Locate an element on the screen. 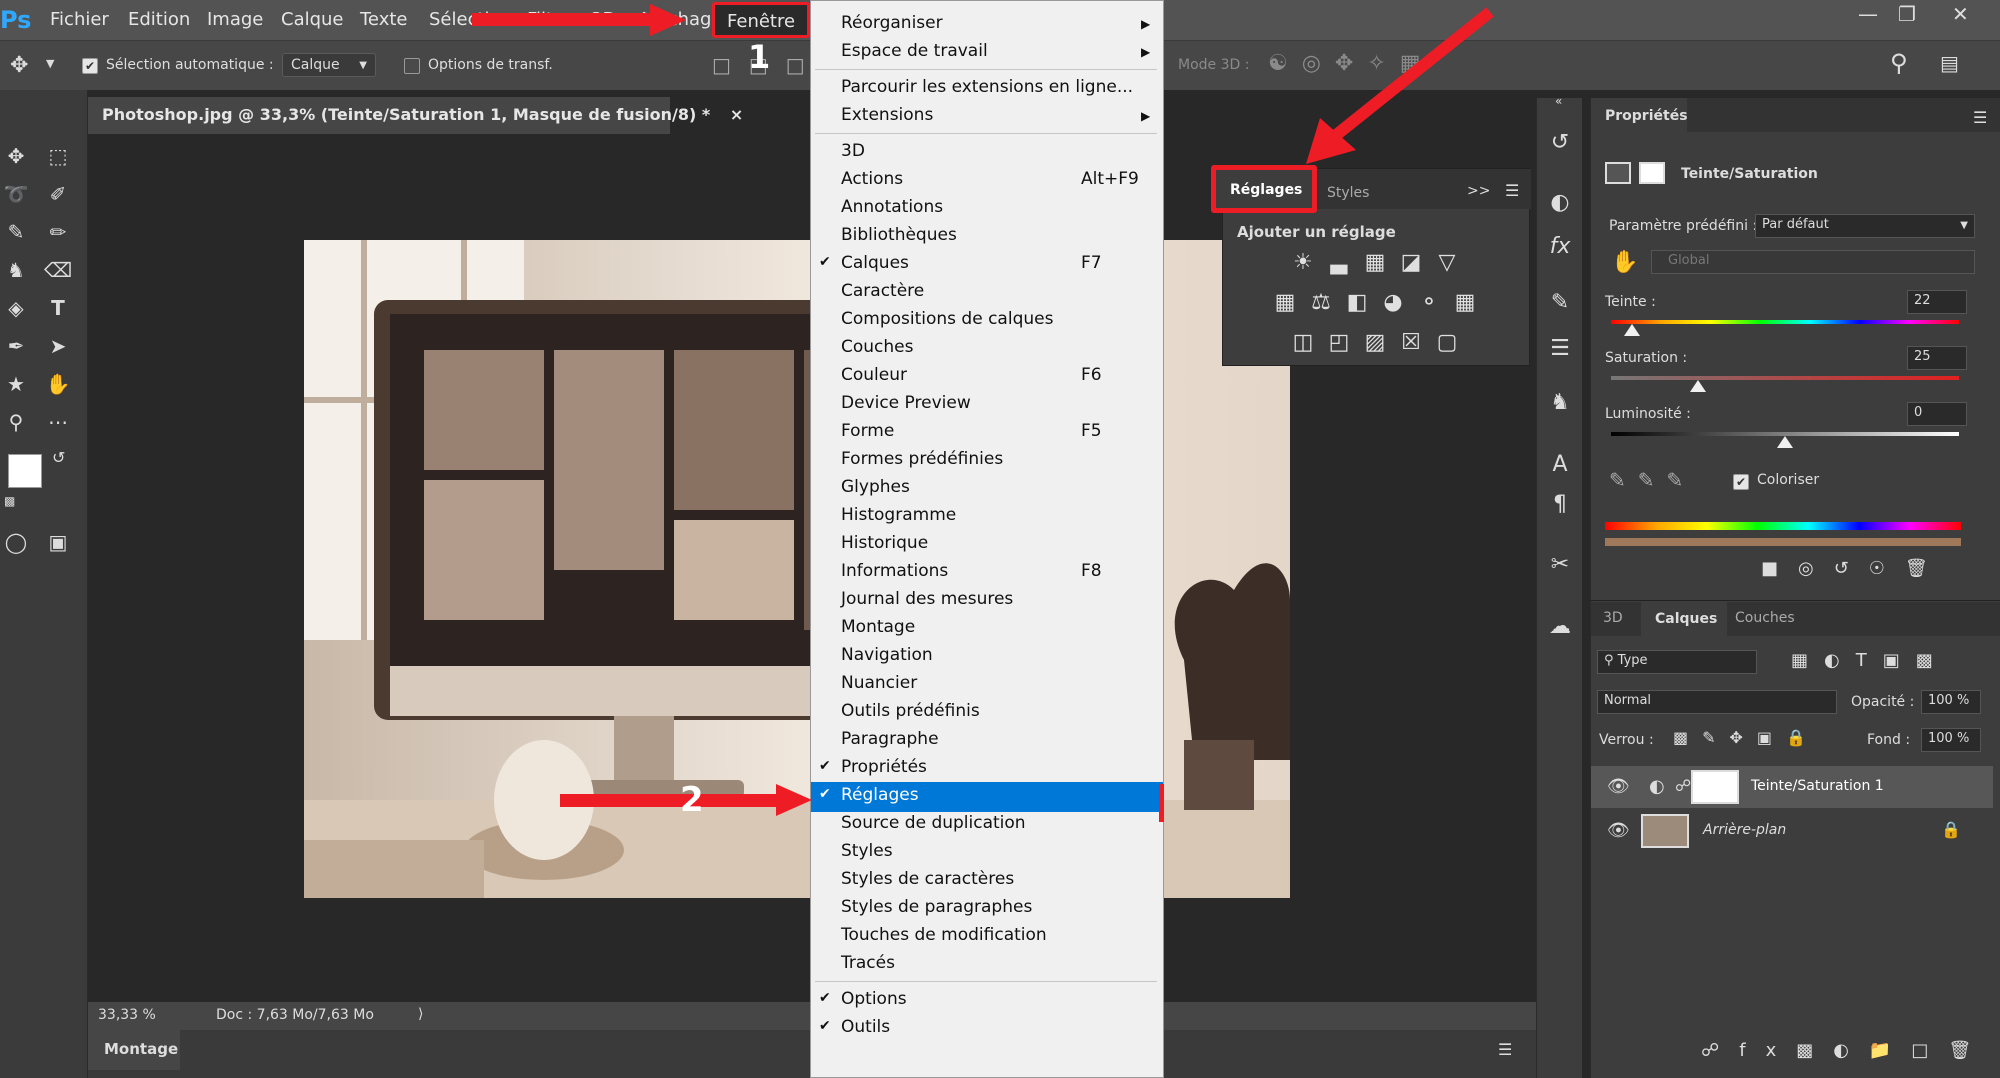 This screenshot has width=2000, height=1078. brush-settings-icon: ☰ is located at coordinates (1560, 349).